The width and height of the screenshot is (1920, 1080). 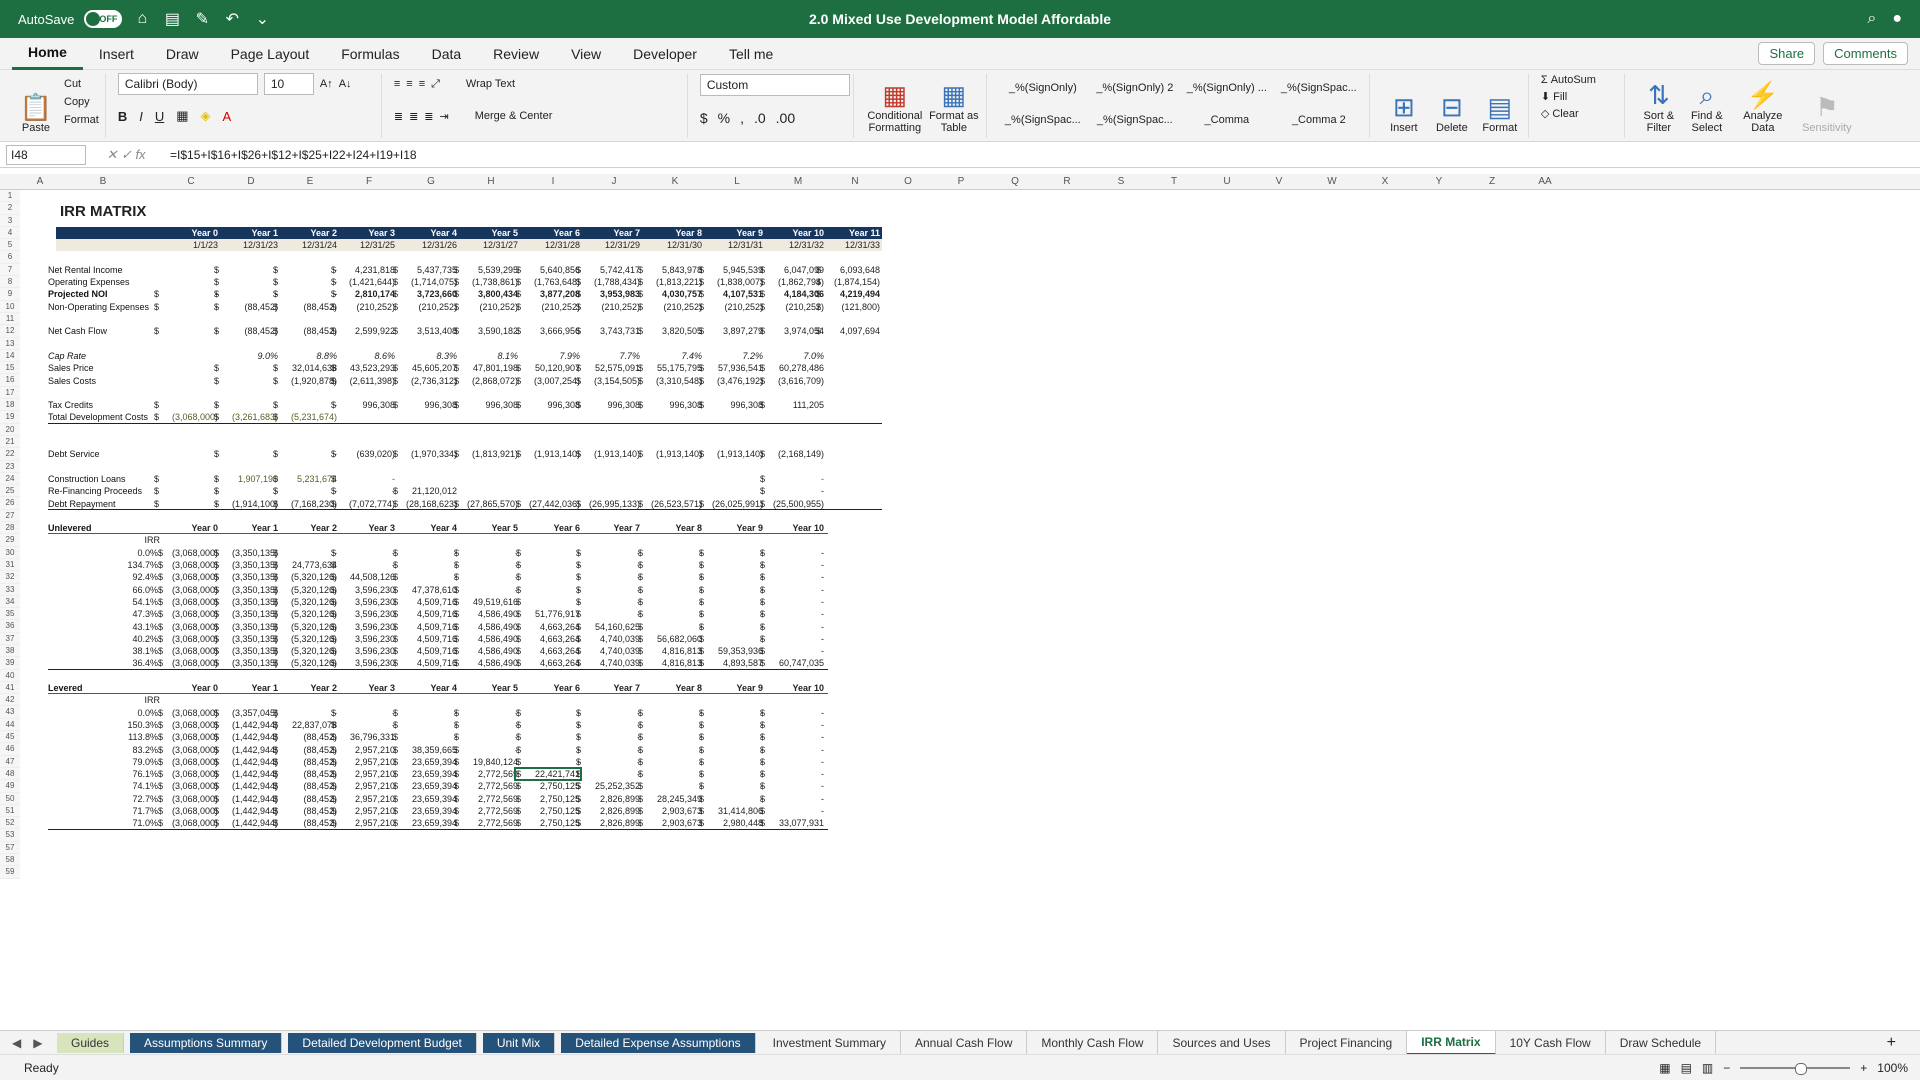 I want to click on irr-value: 113.8%, so click(x=139, y=737).